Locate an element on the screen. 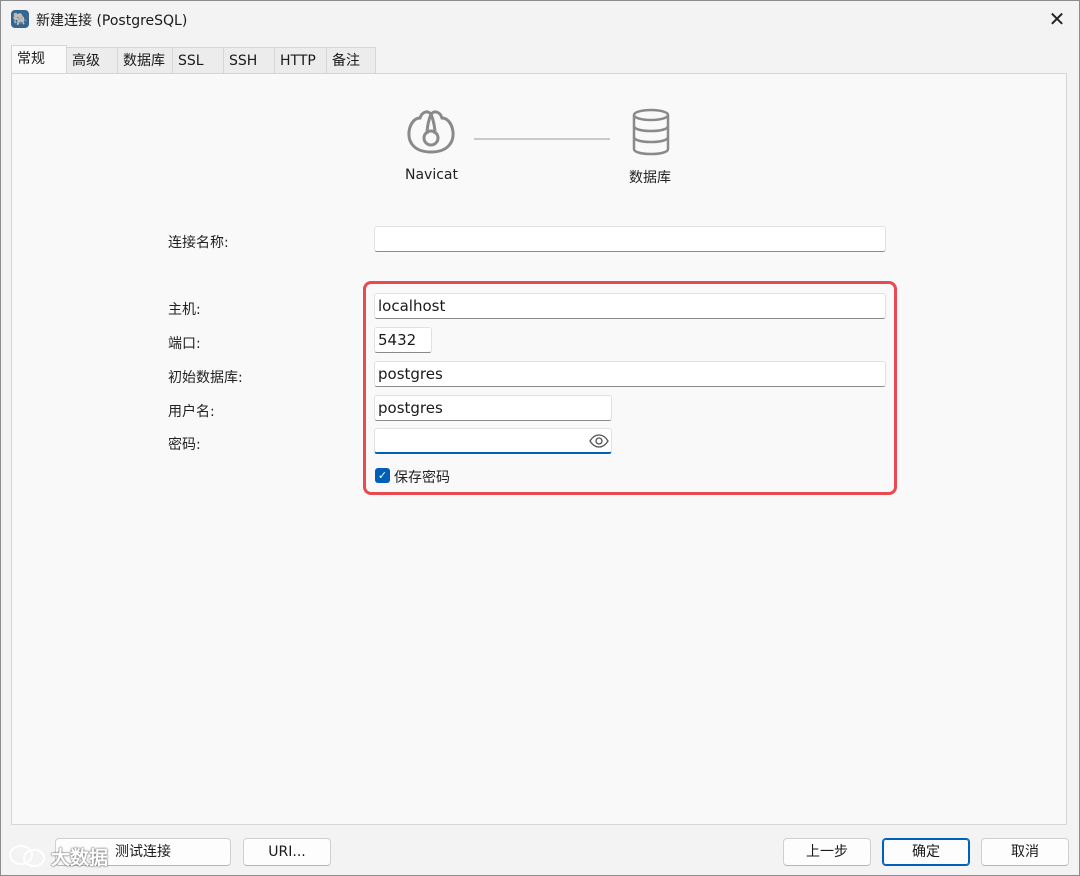  host-label: 主机: is located at coordinates (184, 310).